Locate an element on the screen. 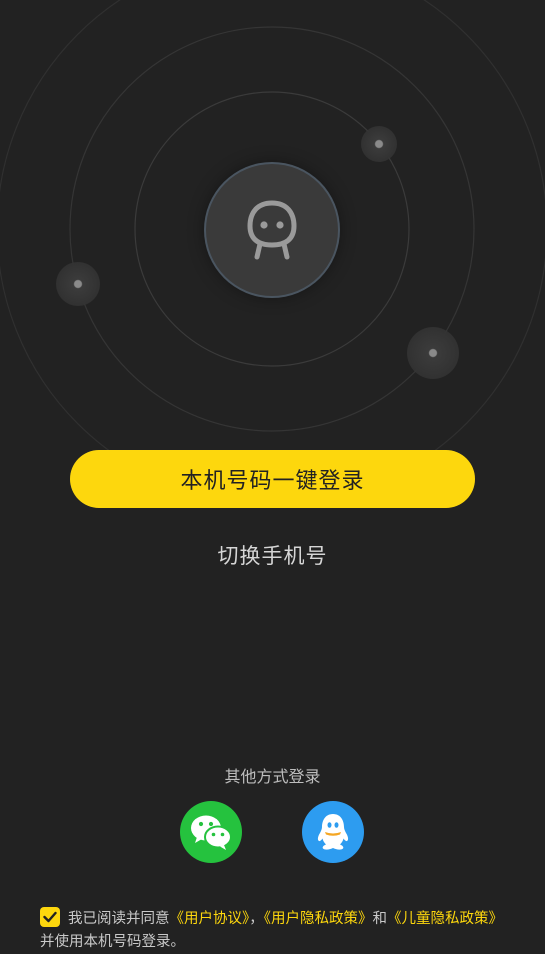 This screenshot has height=954, width=545. agreement-prefix: 我已阅读并同意 is located at coordinates (119, 919).